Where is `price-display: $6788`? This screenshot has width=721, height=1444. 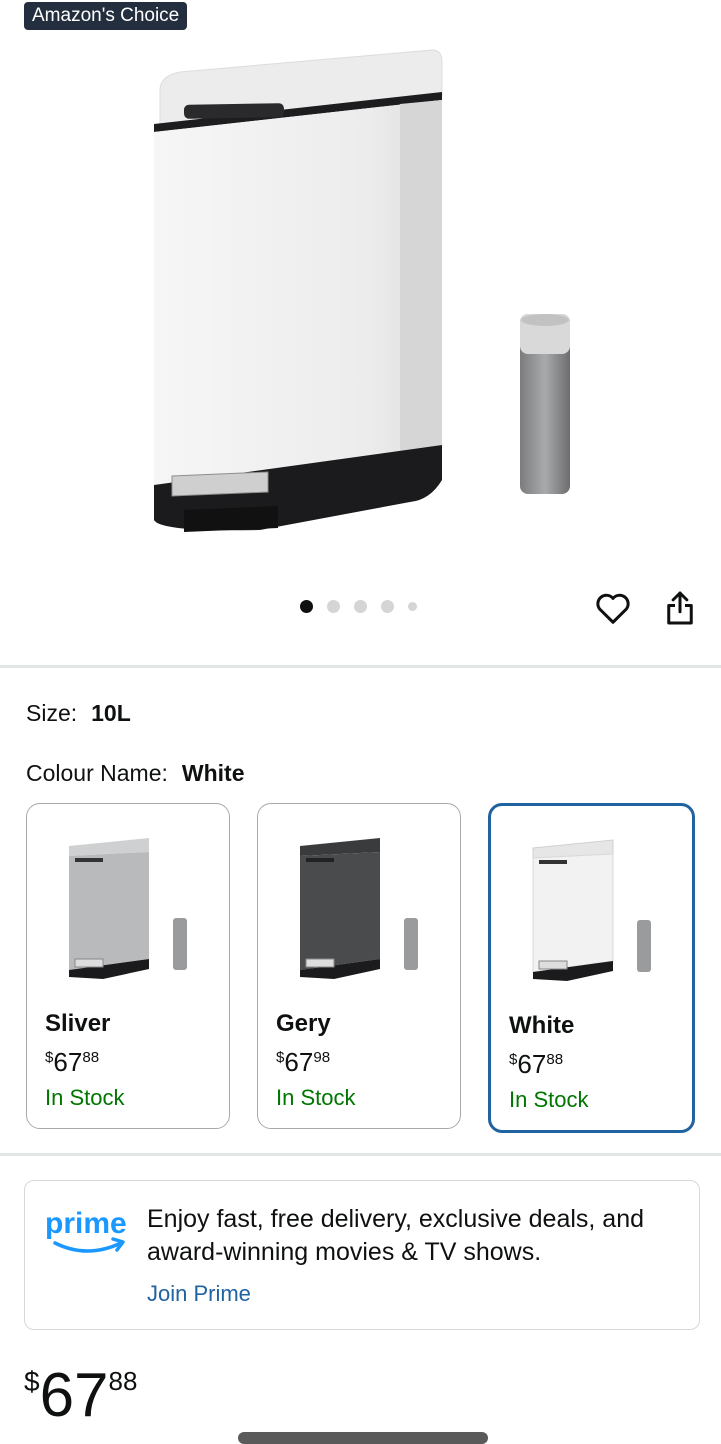 price-display: $6788 is located at coordinates (80, 1395).